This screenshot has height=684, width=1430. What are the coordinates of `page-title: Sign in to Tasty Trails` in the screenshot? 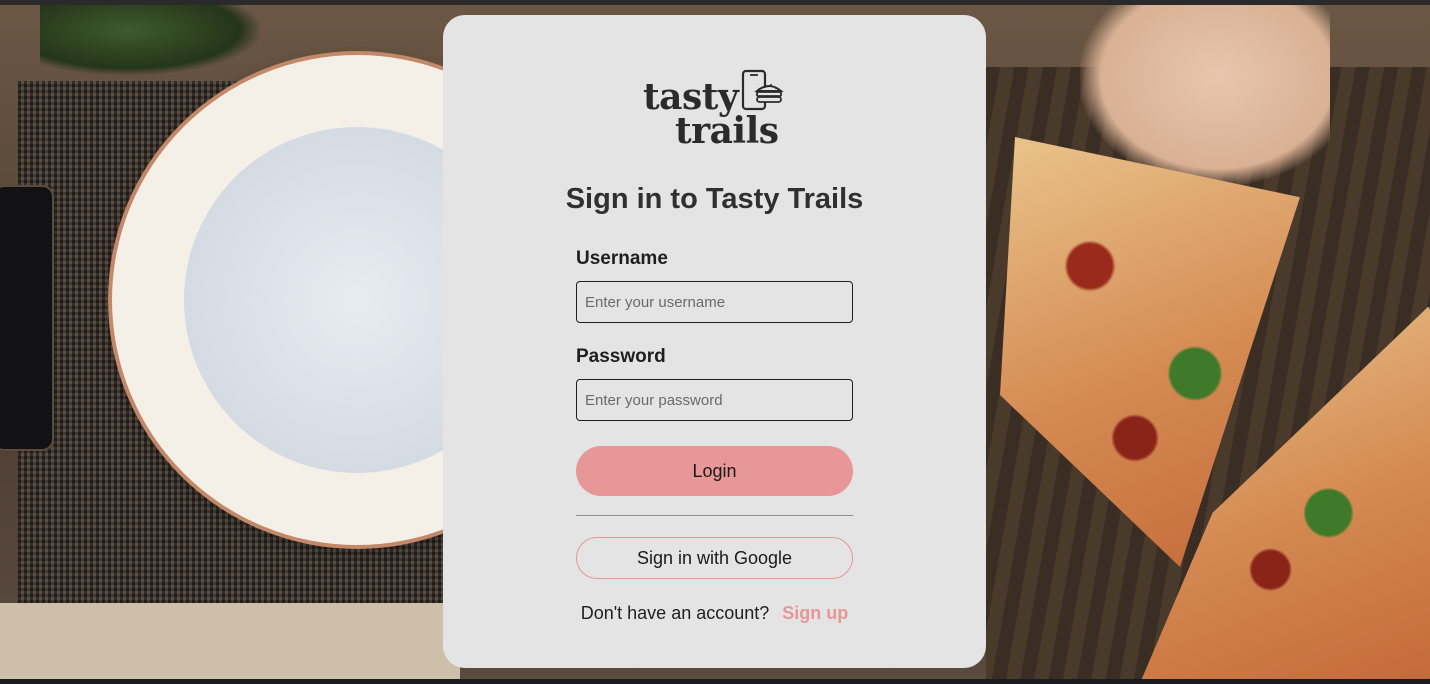 It's located at (714, 199).